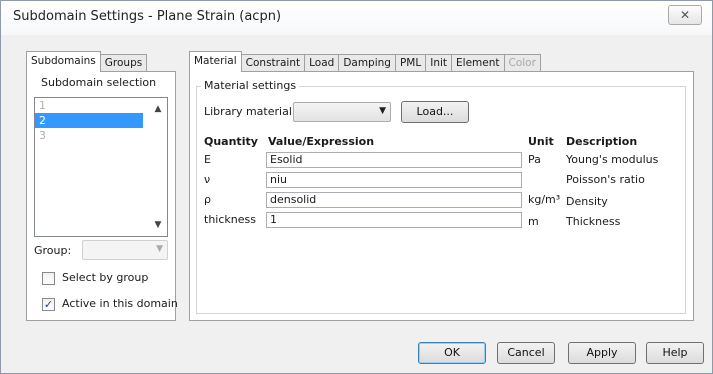  What do you see at coordinates (439, 63) in the screenshot?
I see `tab-init: Init` at bounding box center [439, 63].